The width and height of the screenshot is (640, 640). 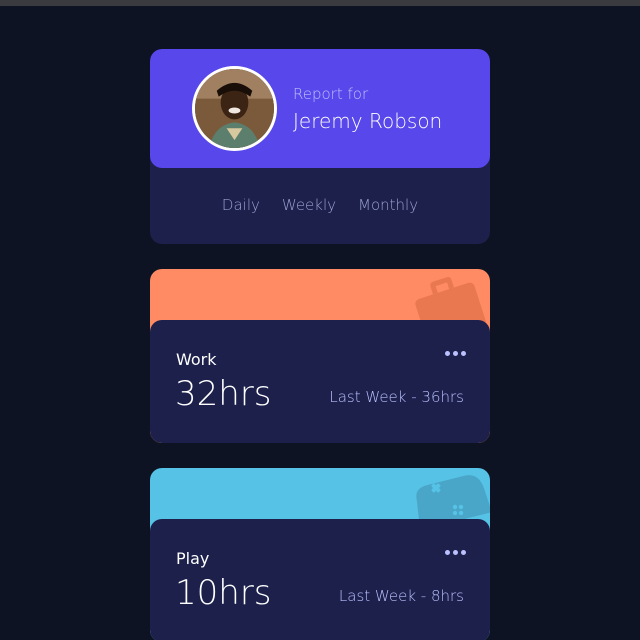 What do you see at coordinates (320, 579) in the screenshot?
I see `play-card-body: Play 10hrs Last Week - 8hrs` at bounding box center [320, 579].